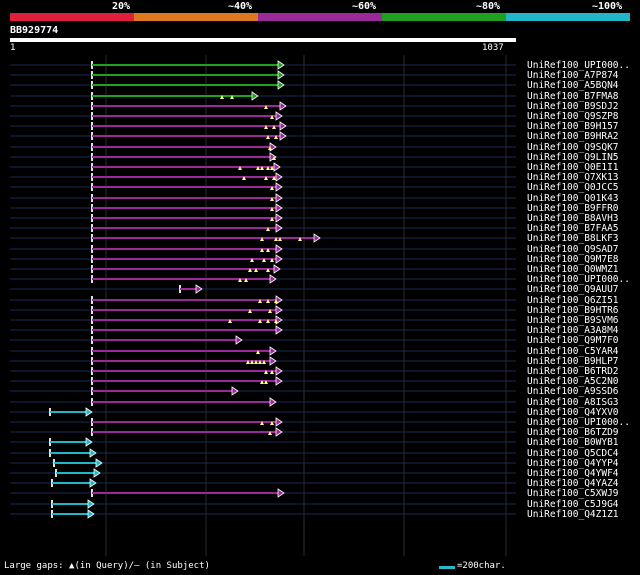 Image resolution: width=640 pixels, height=575 pixels. What do you see at coordinates (573, 238) in the screenshot?
I see `hit-label: UniRef100_B8LKF3` at bounding box center [573, 238].